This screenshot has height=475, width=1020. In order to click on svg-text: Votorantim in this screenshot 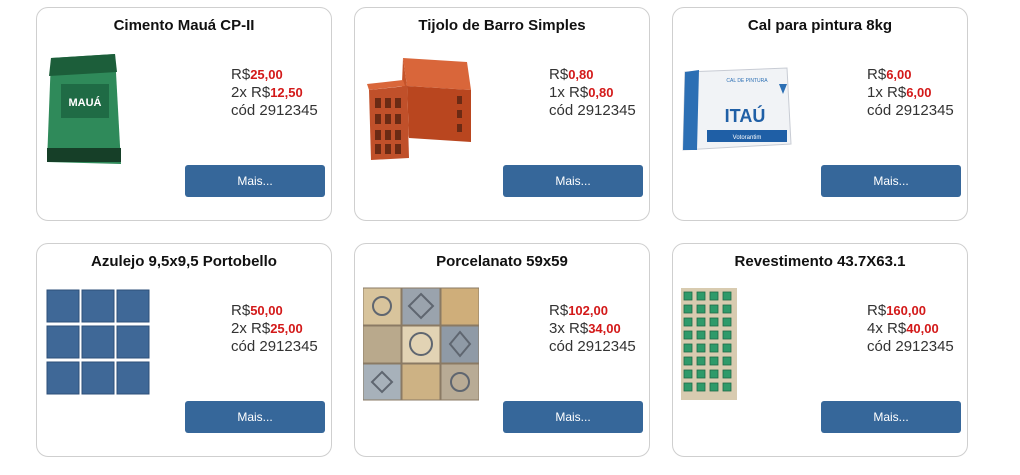, I will do `click(747, 138)`.